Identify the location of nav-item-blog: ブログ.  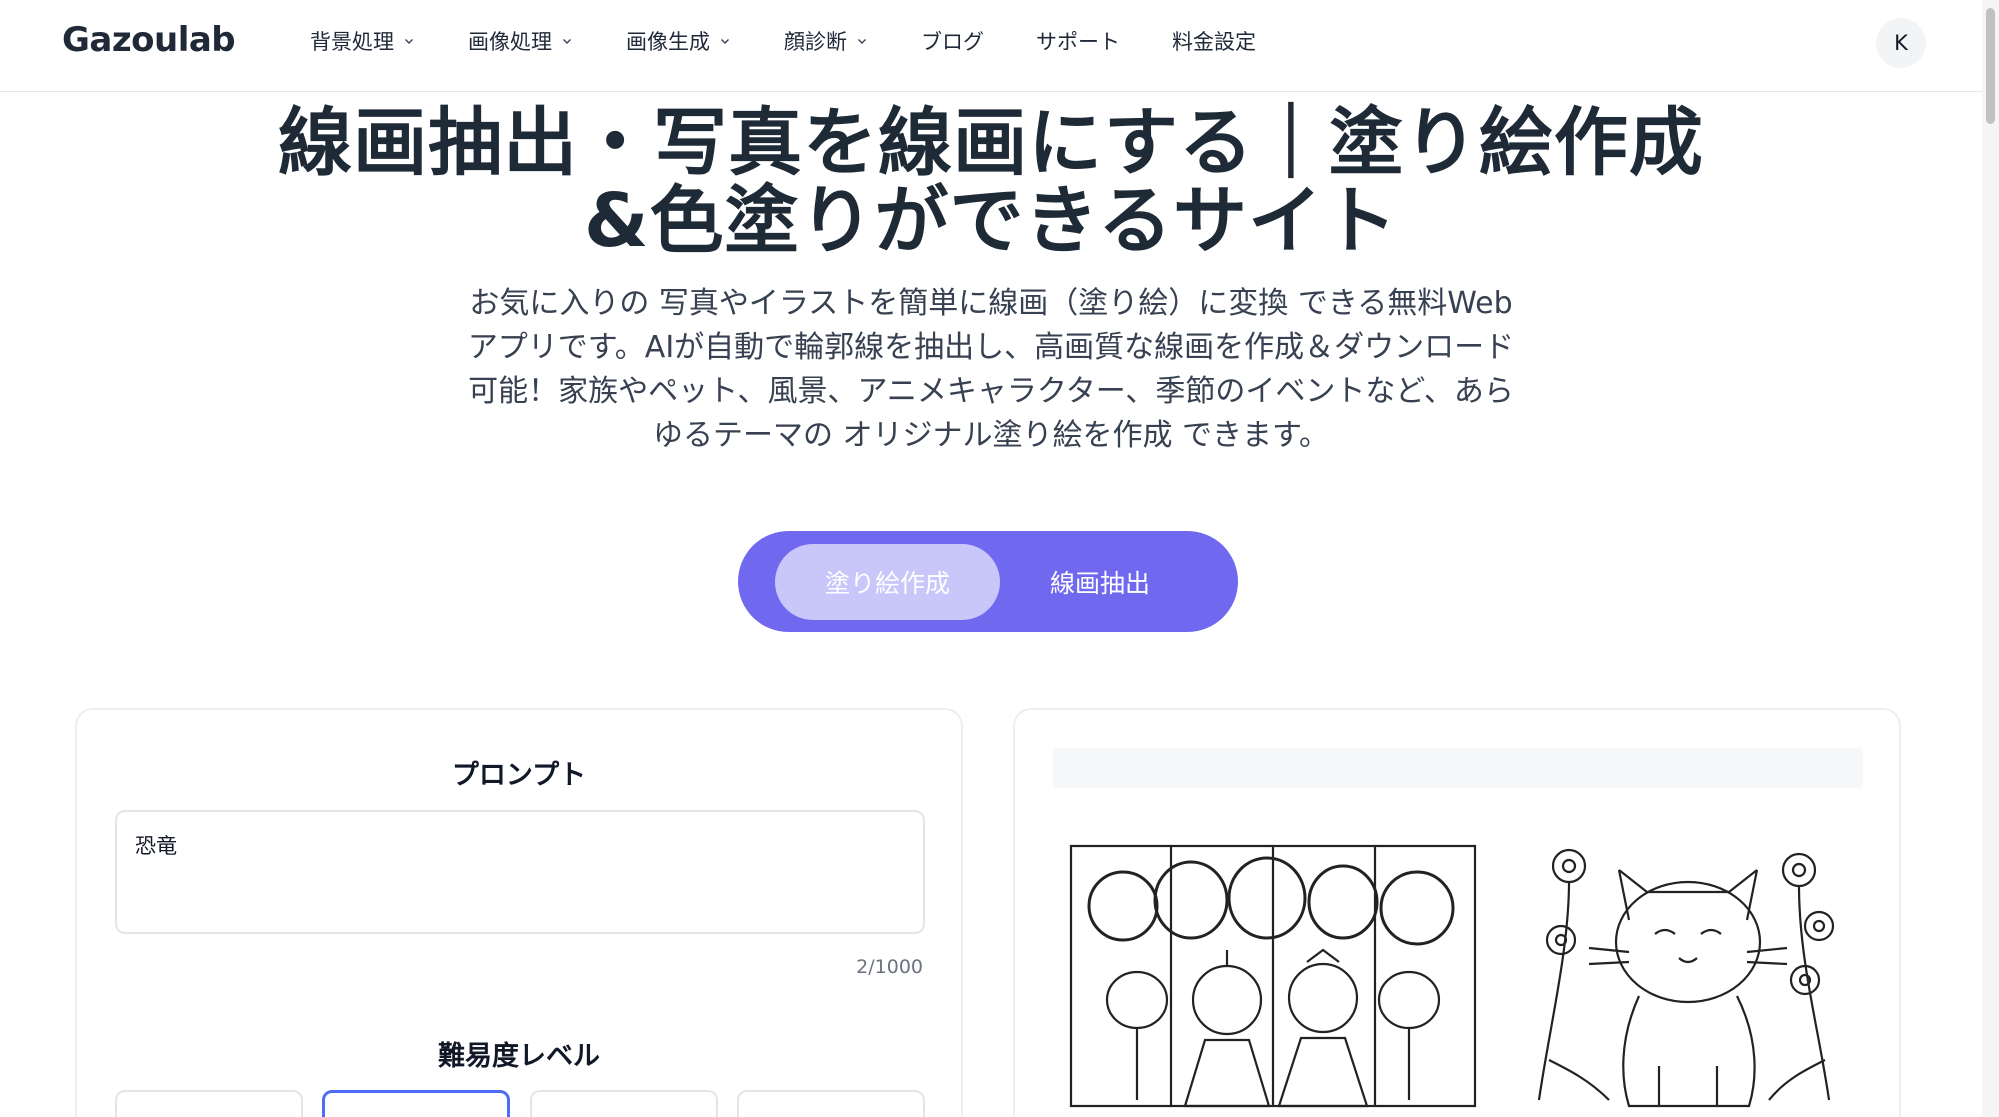
(952, 41).